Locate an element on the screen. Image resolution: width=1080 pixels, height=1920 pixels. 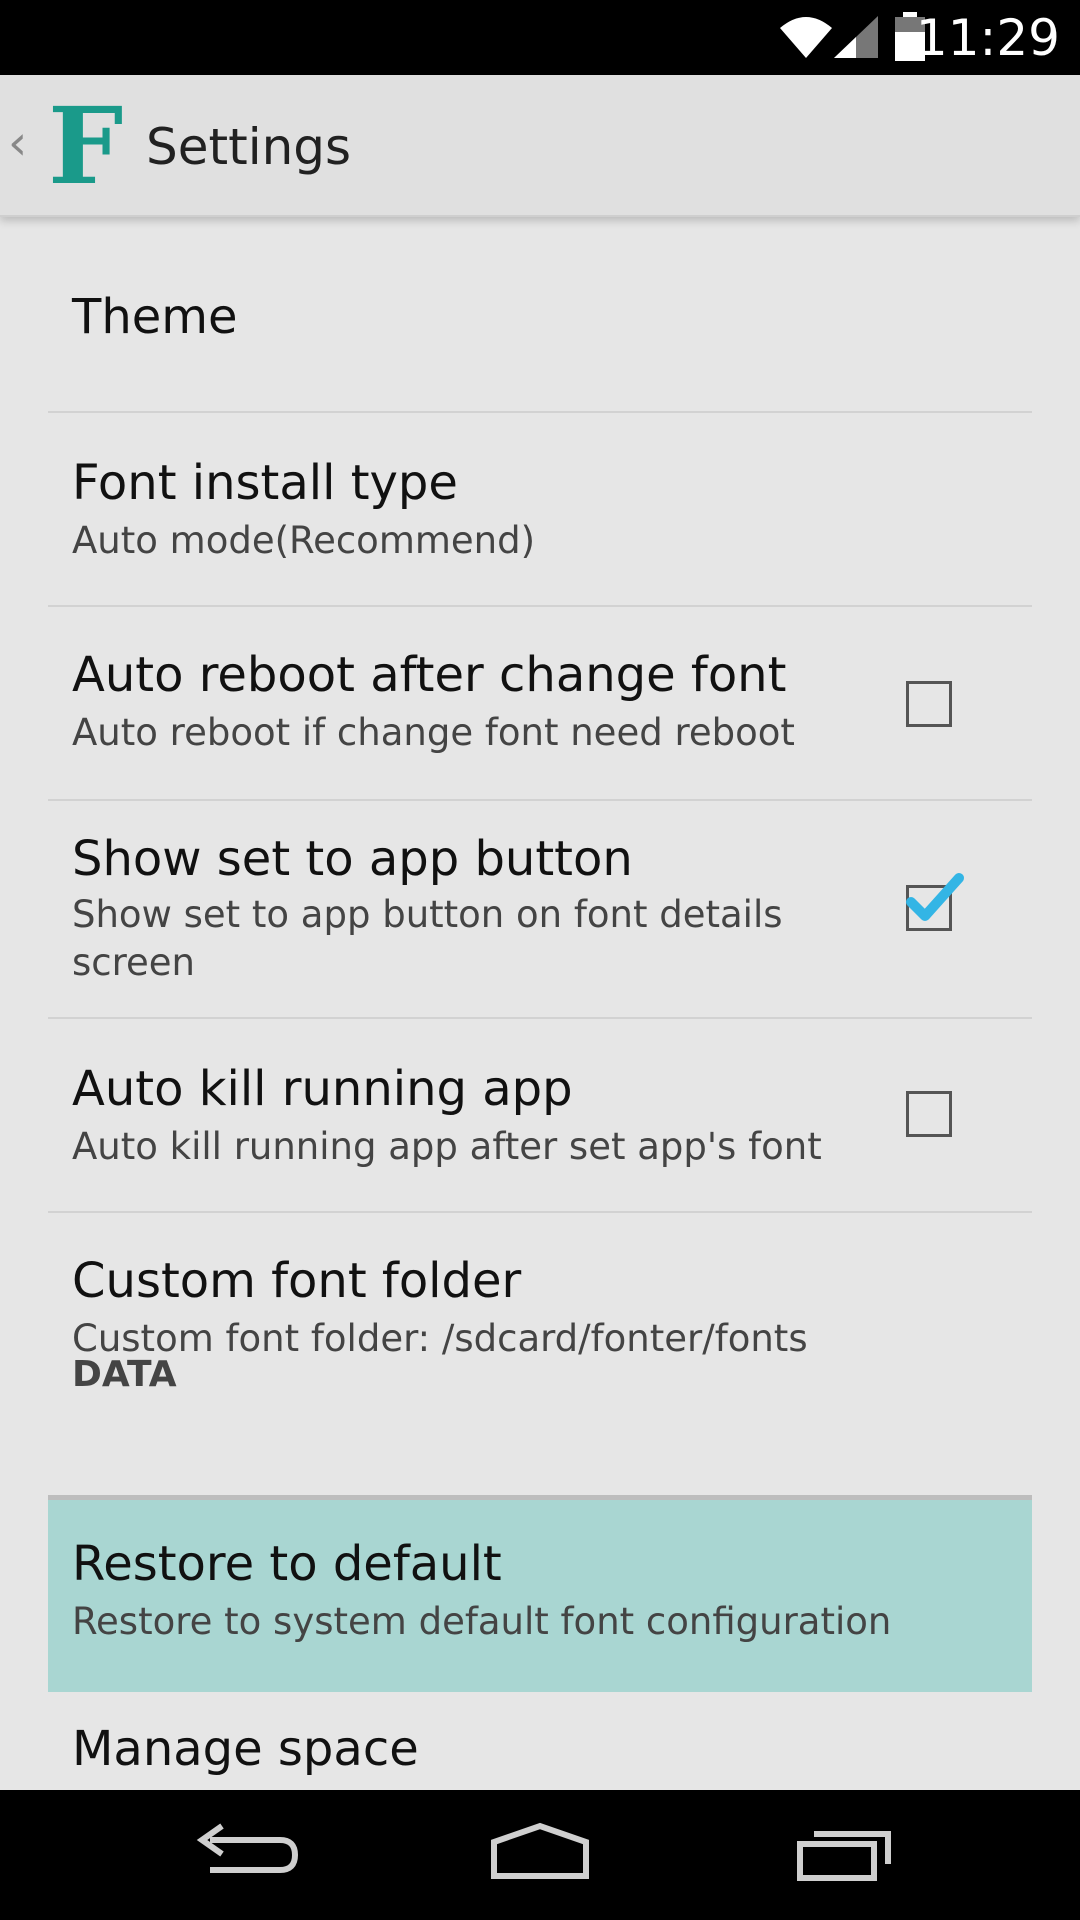
auto-kill-checkbox is located at coordinates (929, 1114).